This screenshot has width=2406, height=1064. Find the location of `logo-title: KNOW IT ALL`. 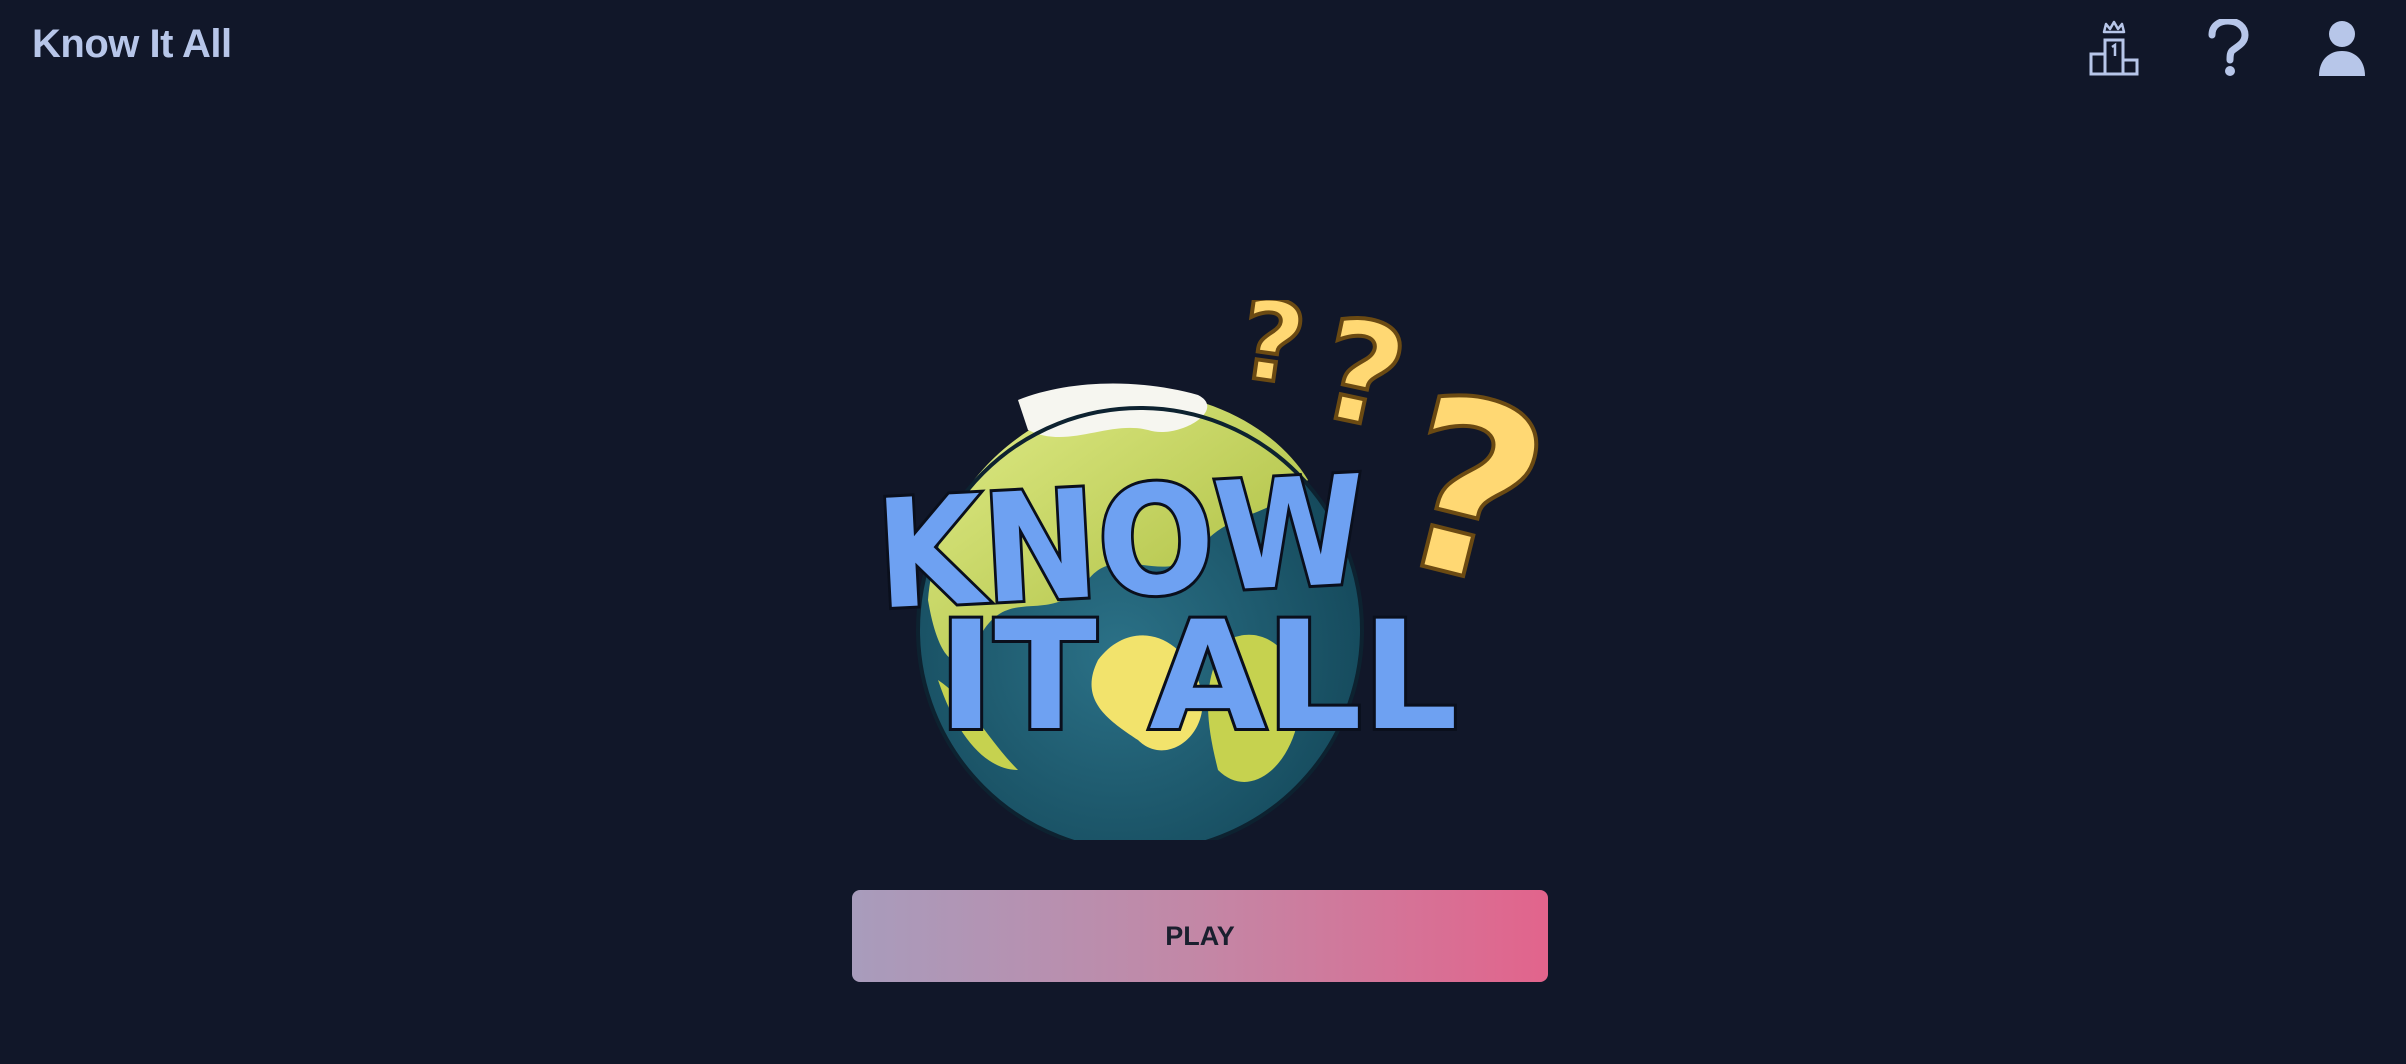

logo-title: KNOW IT ALL is located at coordinates (1165, 604).